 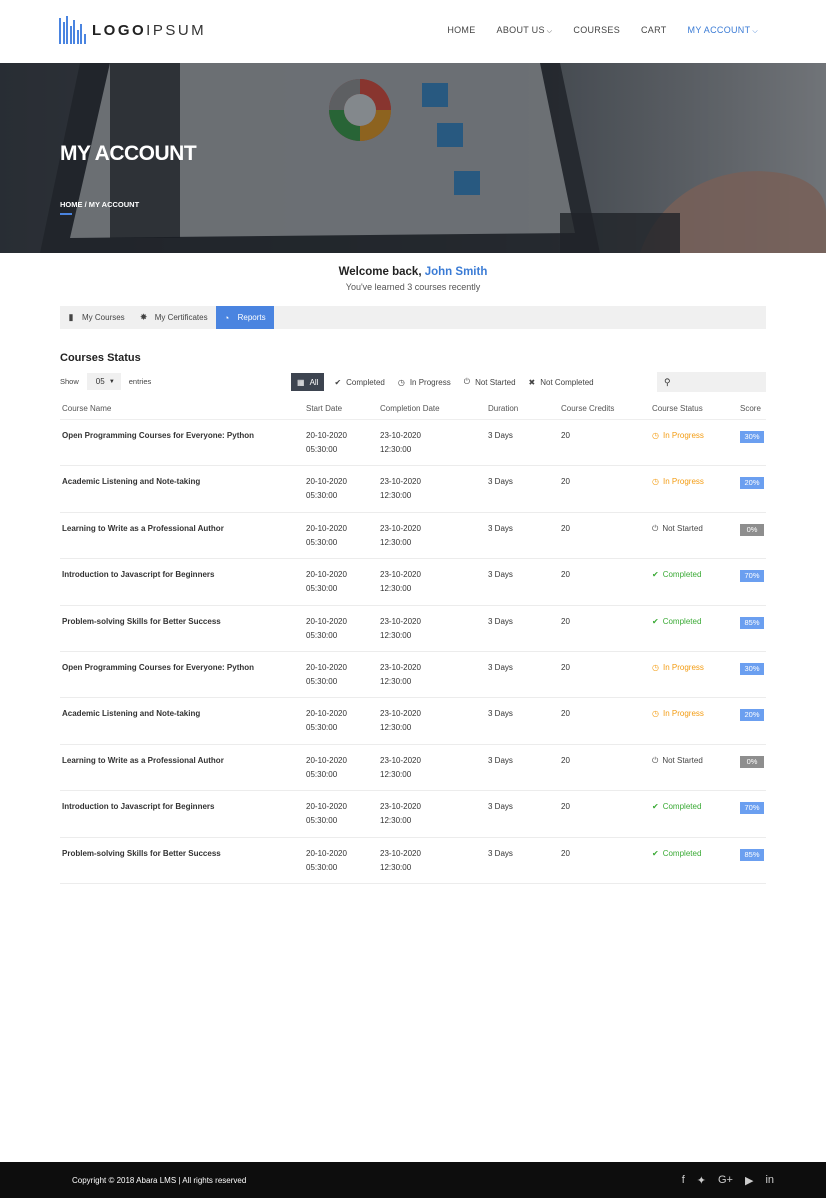 I want to click on welcome-message: Welcome back, John Smith, so click(x=413, y=272).